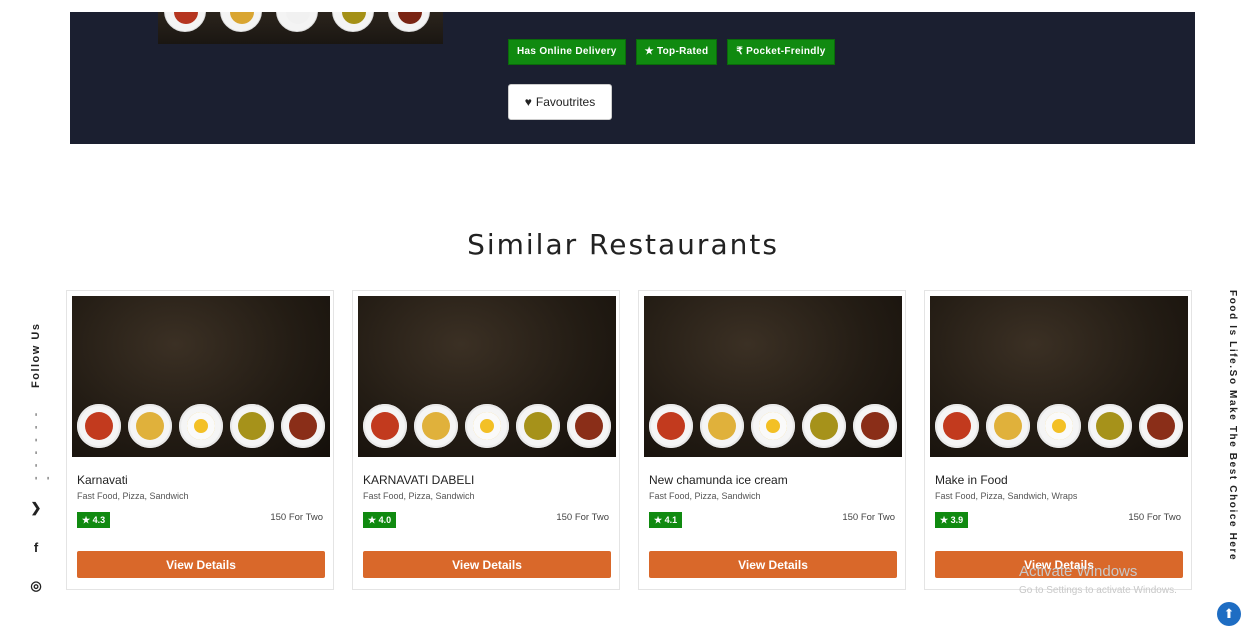  Describe the element at coordinates (781, 52) in the screenshot. I see `tag-pocket-friendly: ₹ Pocket-Freindly` at that location.